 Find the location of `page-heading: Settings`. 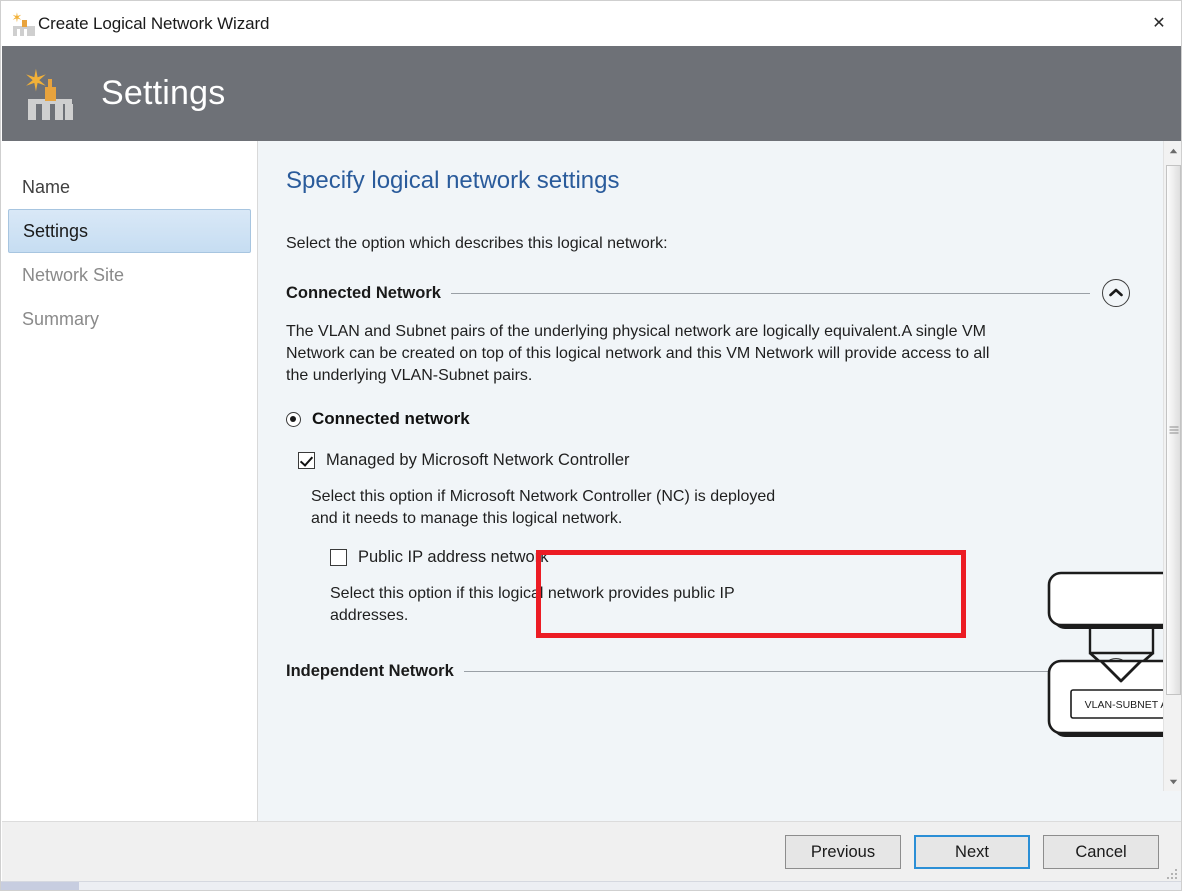

page-heading: Settings is located at coordinates (163, 93).